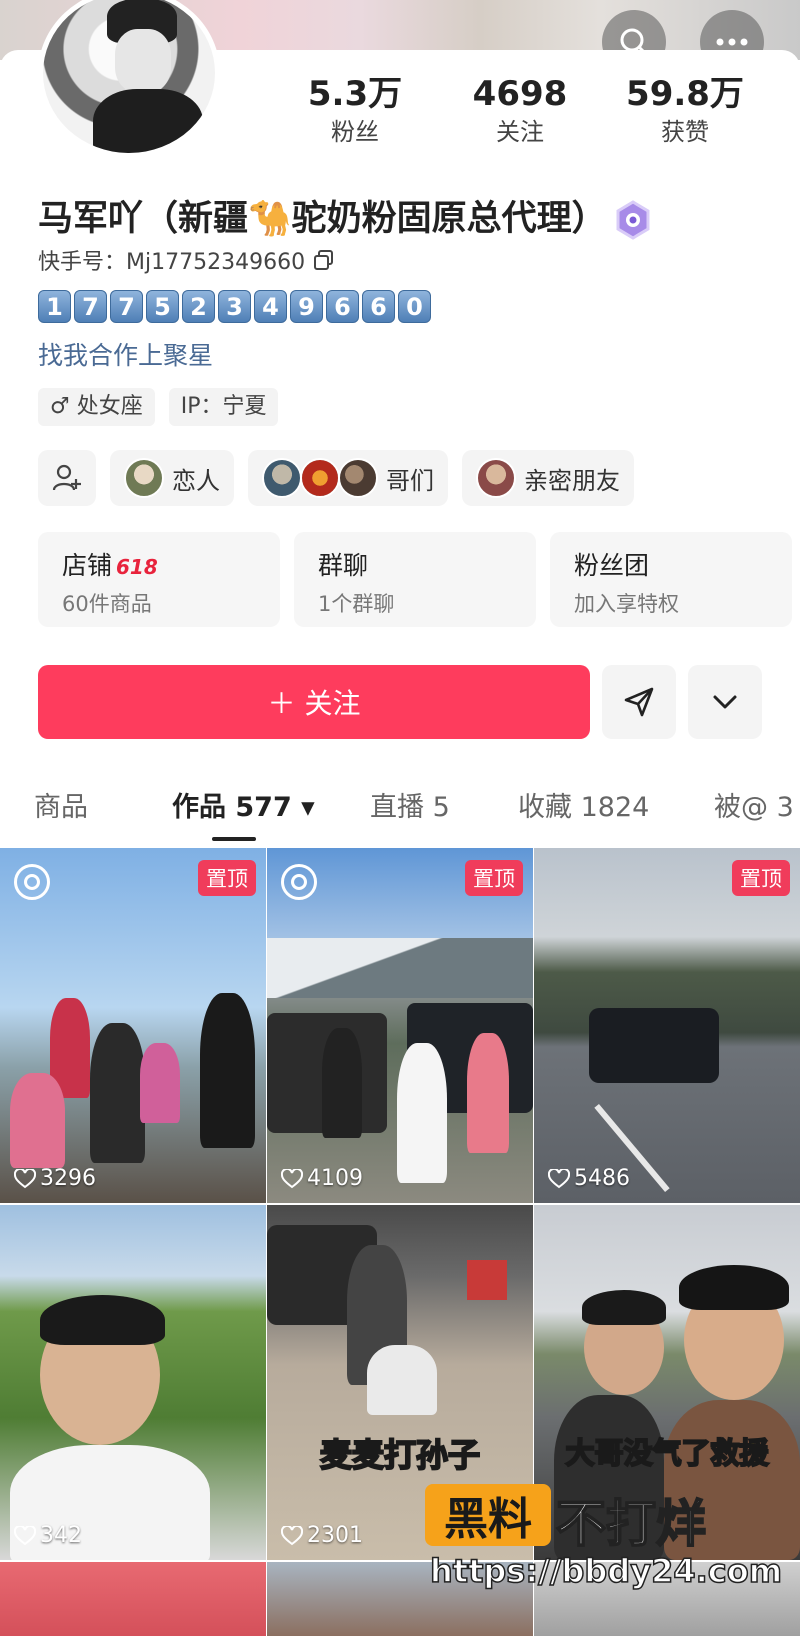 The image size is (800, 1636). I want to click on digit-keycap: 5, so click(162, 306).